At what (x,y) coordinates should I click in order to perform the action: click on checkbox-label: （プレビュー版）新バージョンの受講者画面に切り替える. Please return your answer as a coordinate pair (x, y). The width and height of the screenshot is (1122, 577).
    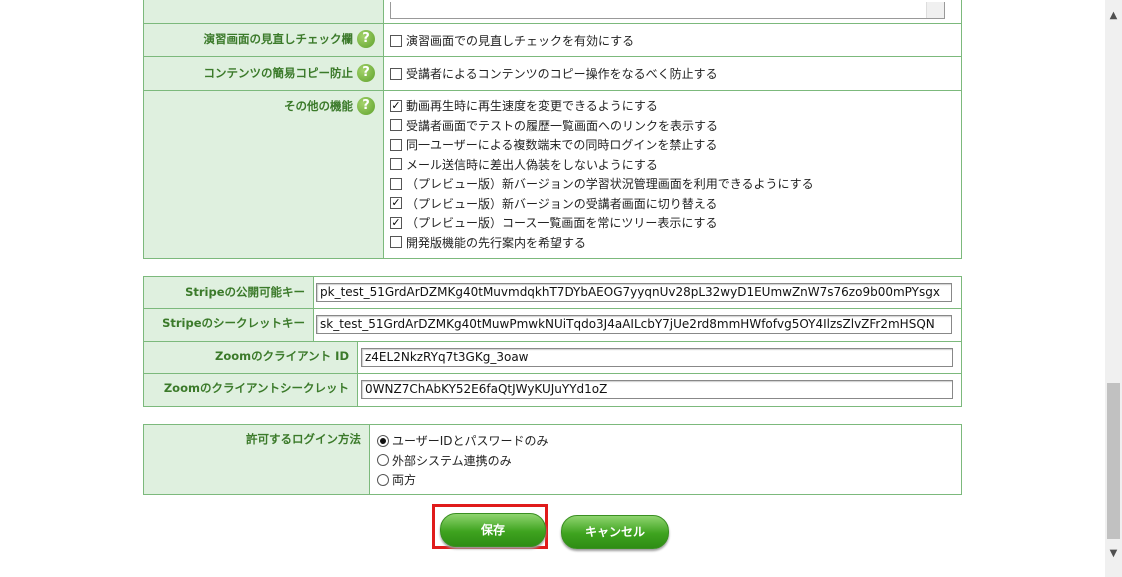
    Looking at the image, I should click on (562, 203).